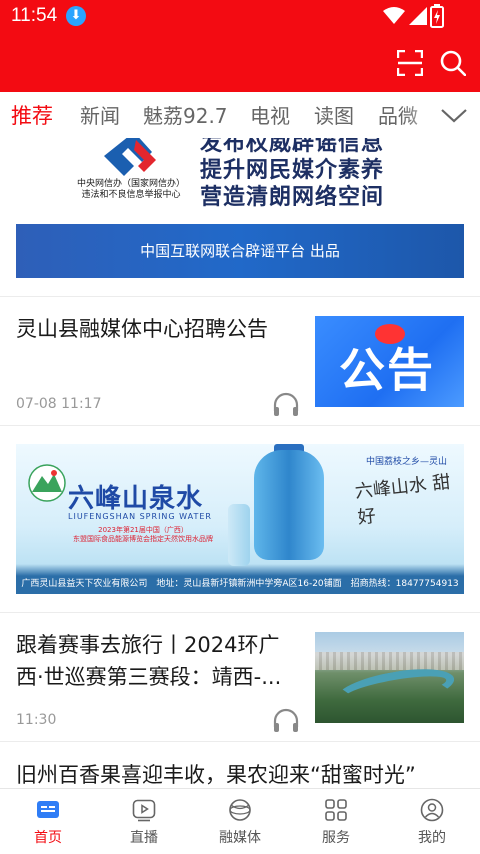 This screenshot has height=854, width=480. Describe the element at coordinates (100, 114) in the screenshot. I see `tab-news: 新闻` at that location.